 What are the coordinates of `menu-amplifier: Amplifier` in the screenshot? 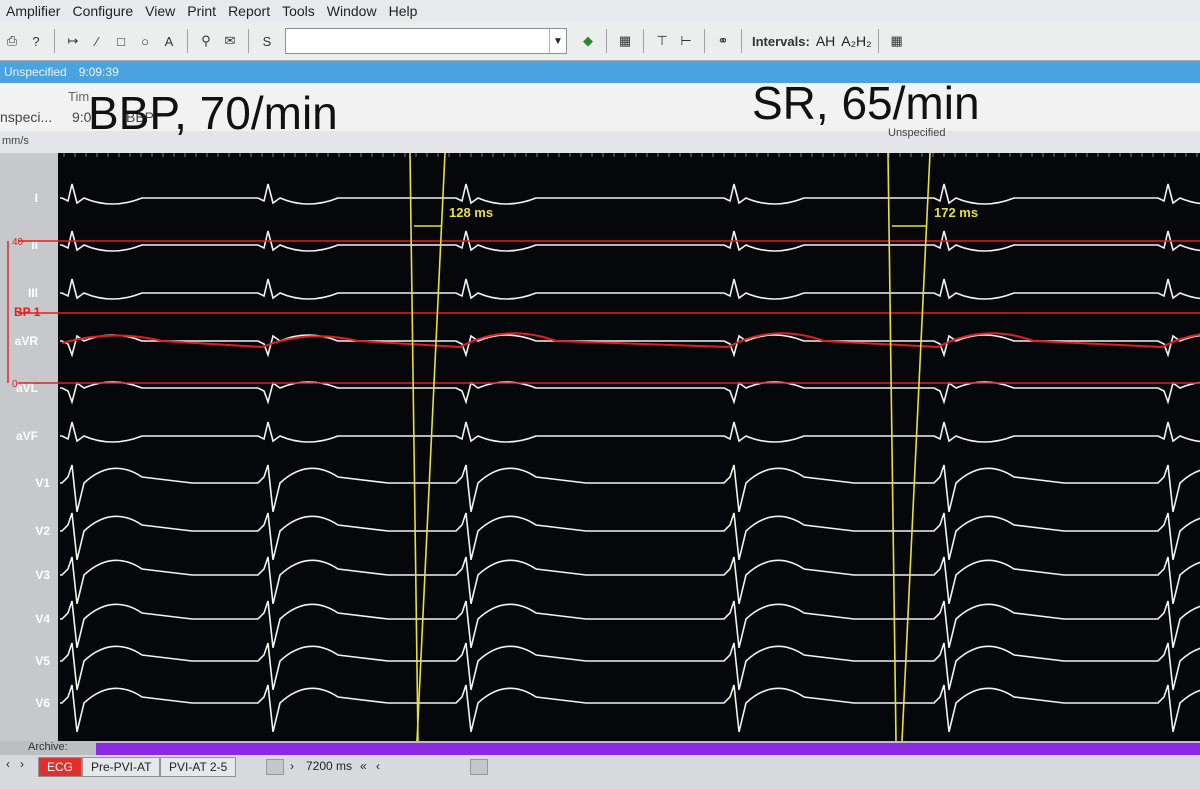 It's located at (33, 11).